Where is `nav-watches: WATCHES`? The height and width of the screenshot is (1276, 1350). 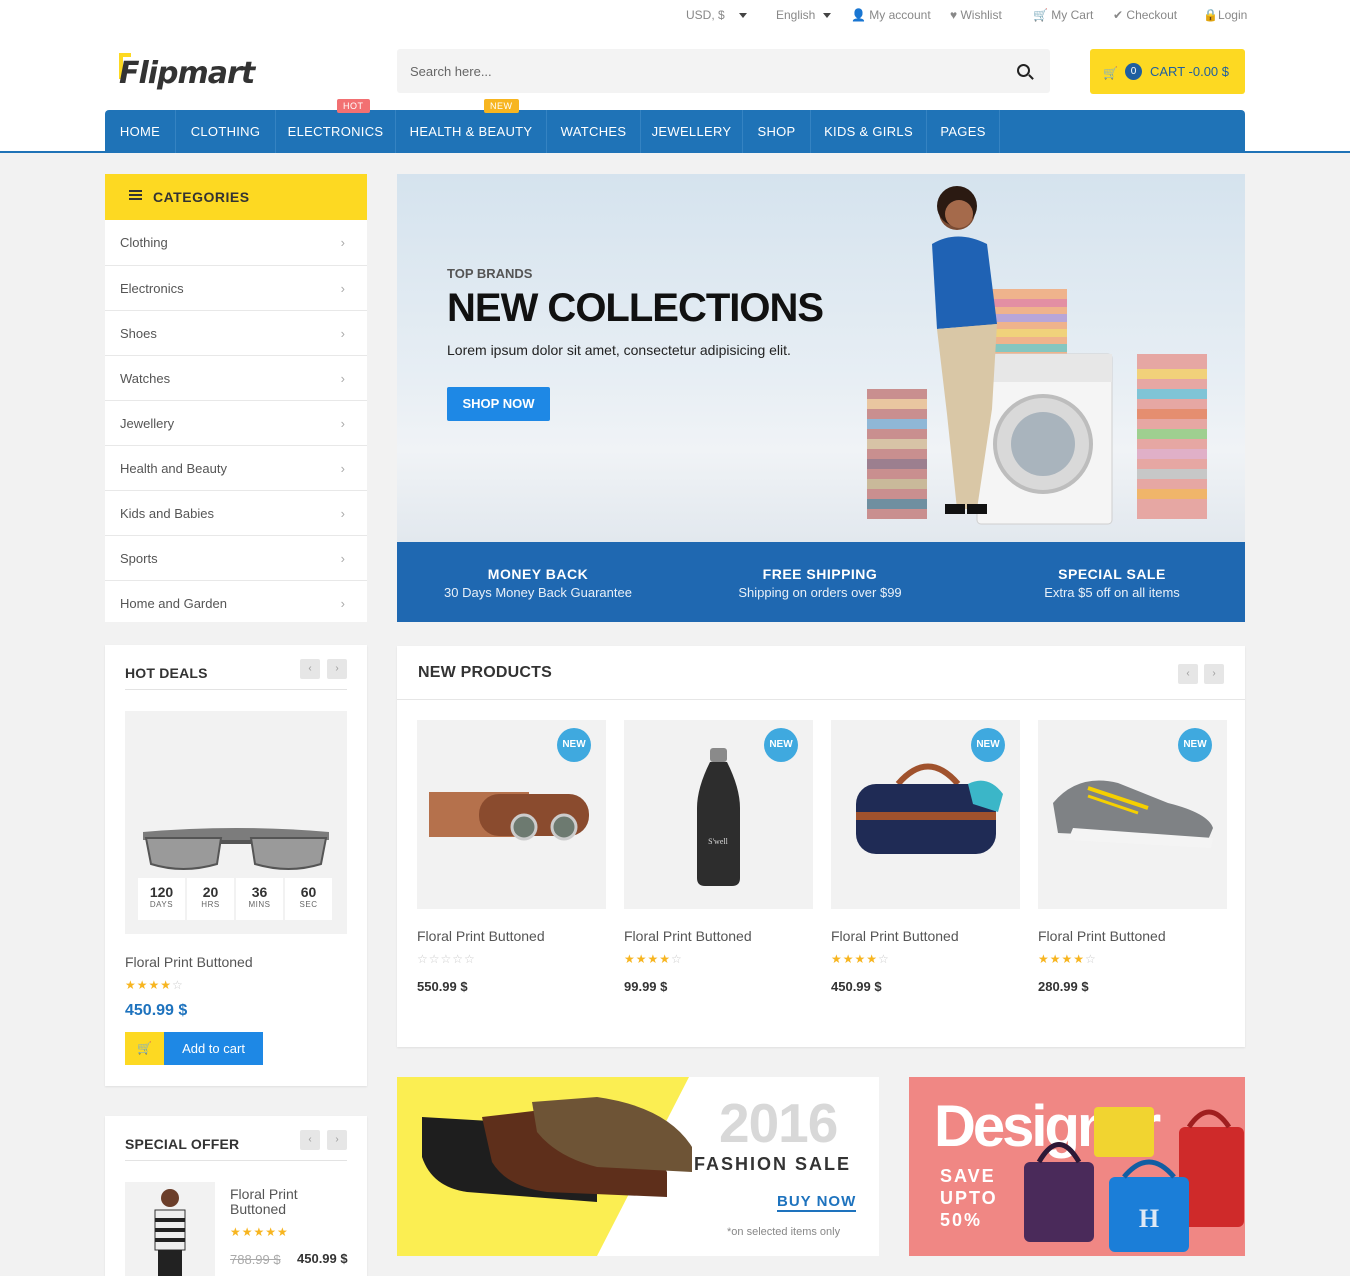
nav-watches: WATCHES is located at coordinates (594, 131).